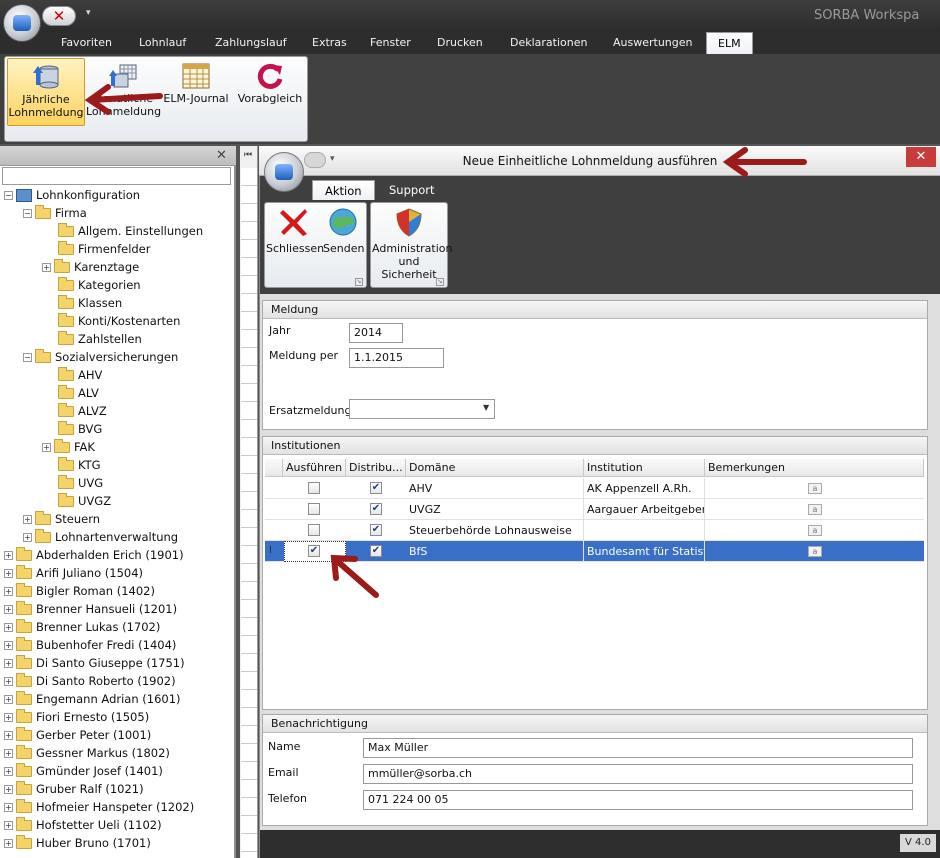 This screenshot has width=940, height=858. What do you see at coordinates (83, 825) in the screenshot?
I see `tree-node-employee: + Hofstetter Ueli (1102)` at bounding box center [83, 825].